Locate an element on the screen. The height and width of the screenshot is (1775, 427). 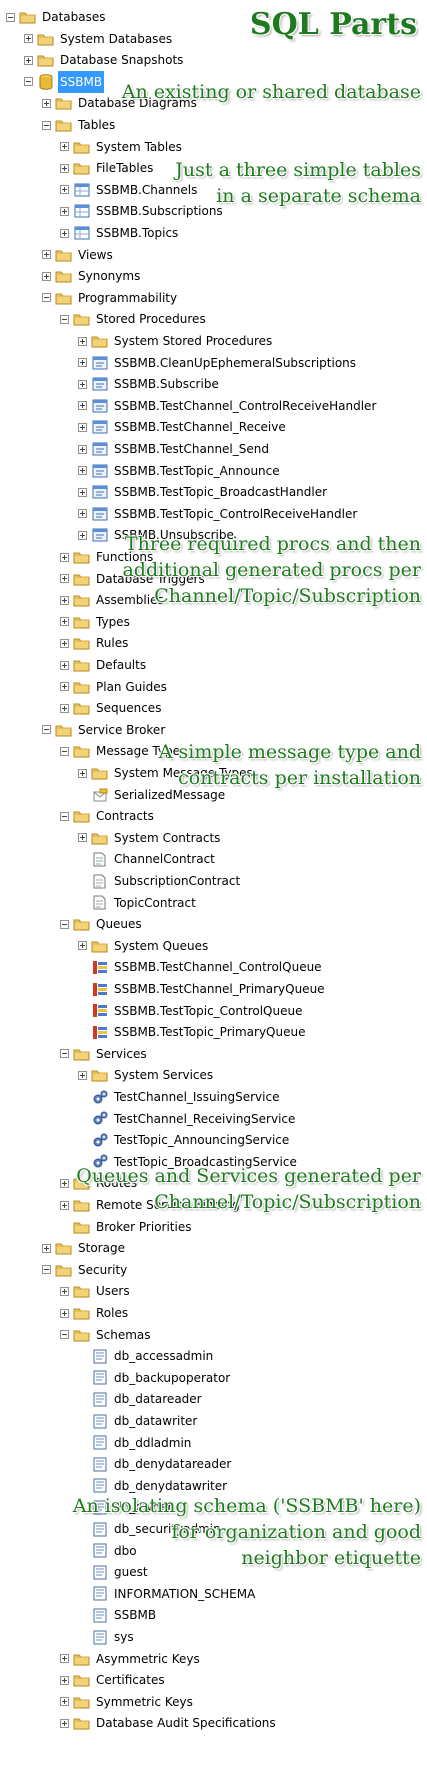
tree-node-label: db_denydatareader is located at coordinates (172, 1464).